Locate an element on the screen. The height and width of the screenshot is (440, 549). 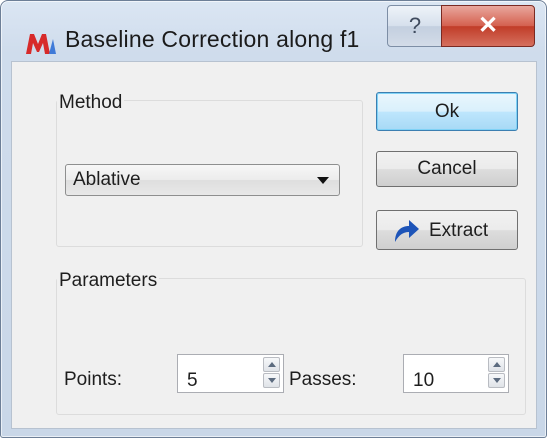
close-button: ✕ is located at coordinates (488, 26).